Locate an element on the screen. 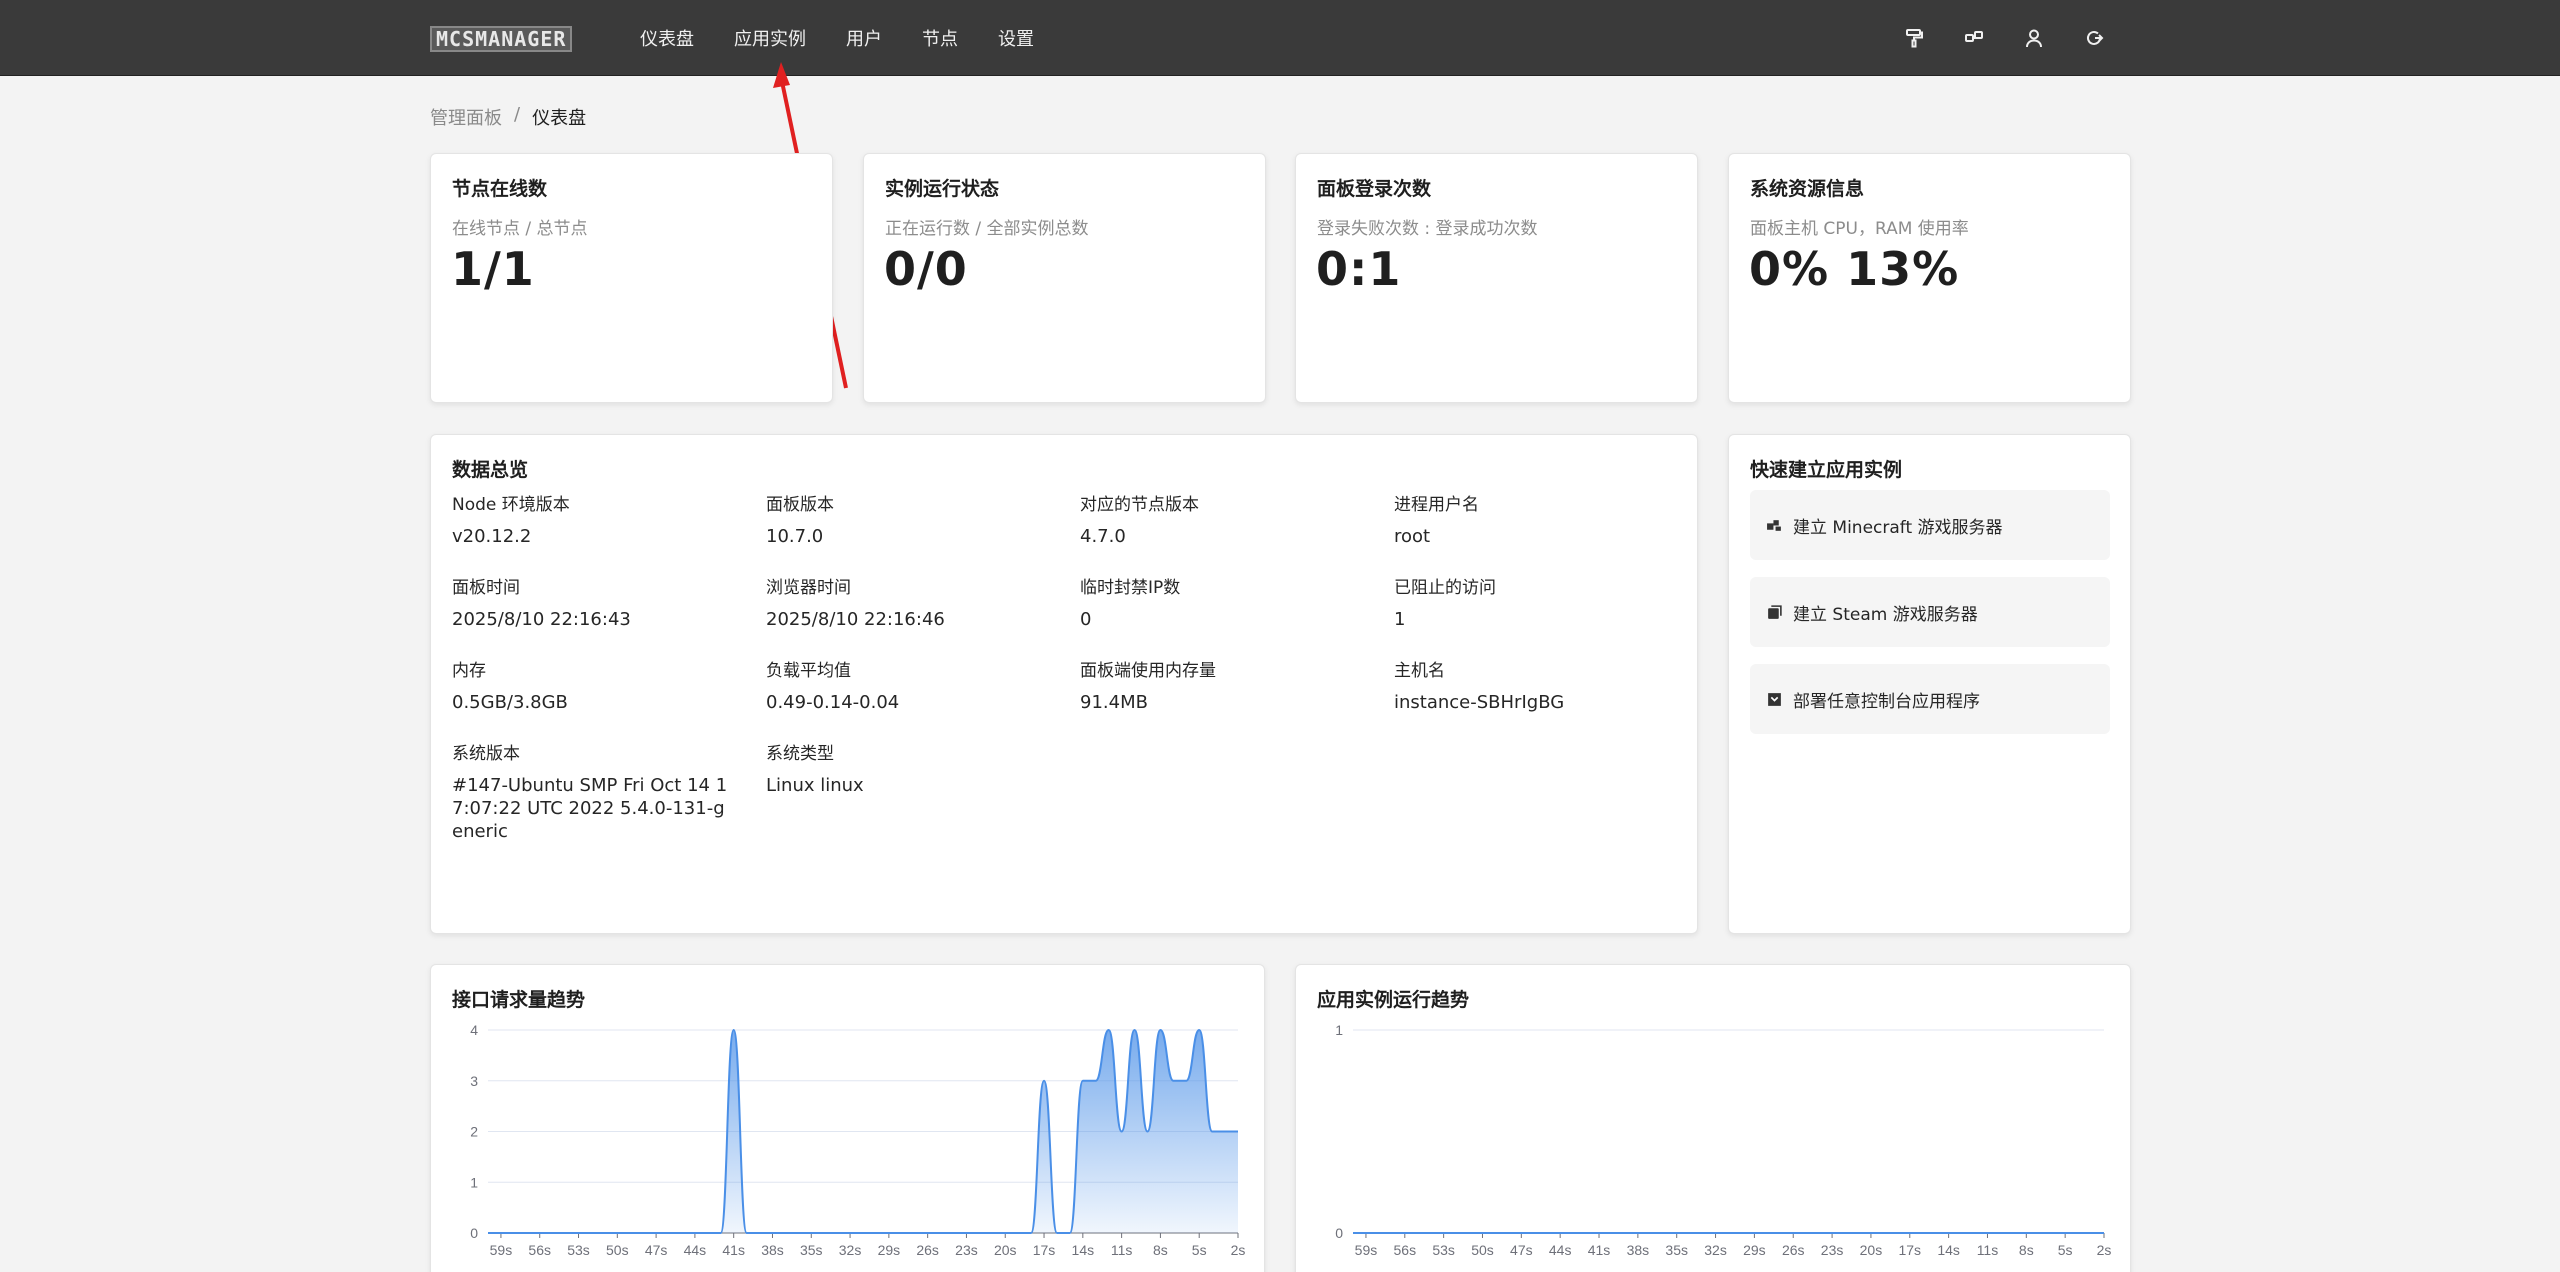 This screenshot has height=1272, width=2560. overview-title: 数据总览 is located at coordinates (490, 470).